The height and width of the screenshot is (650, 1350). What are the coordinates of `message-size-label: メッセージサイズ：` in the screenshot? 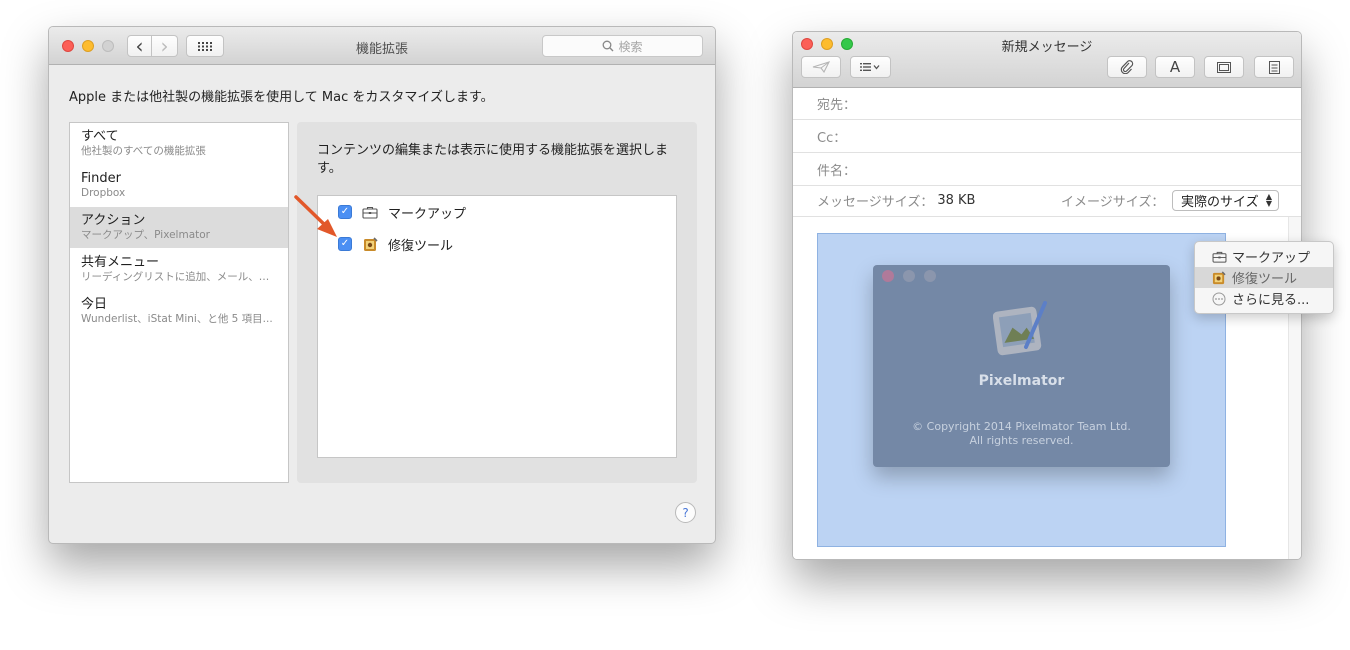 It's located at (875, 202).